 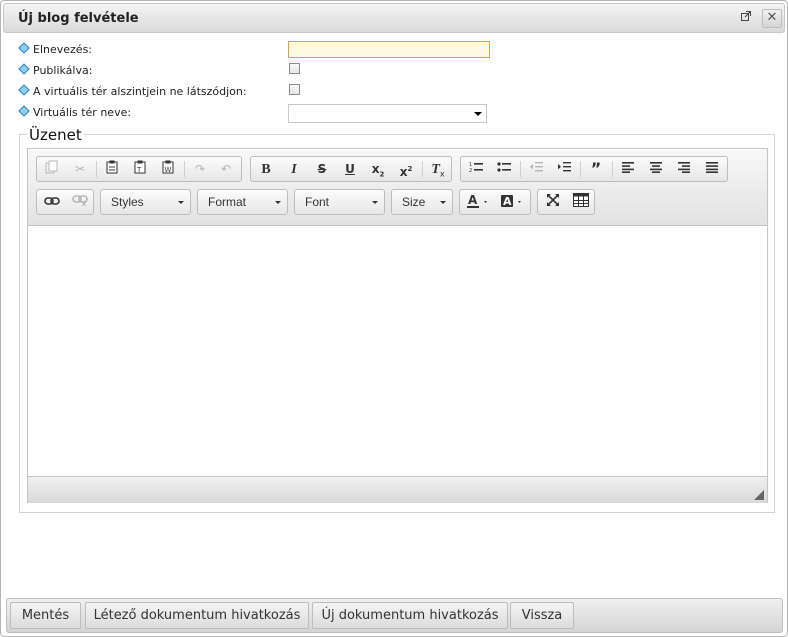 I want to click on basic-styles-group: B I S U x2 x2 Tx, so click(x=351, y=169).